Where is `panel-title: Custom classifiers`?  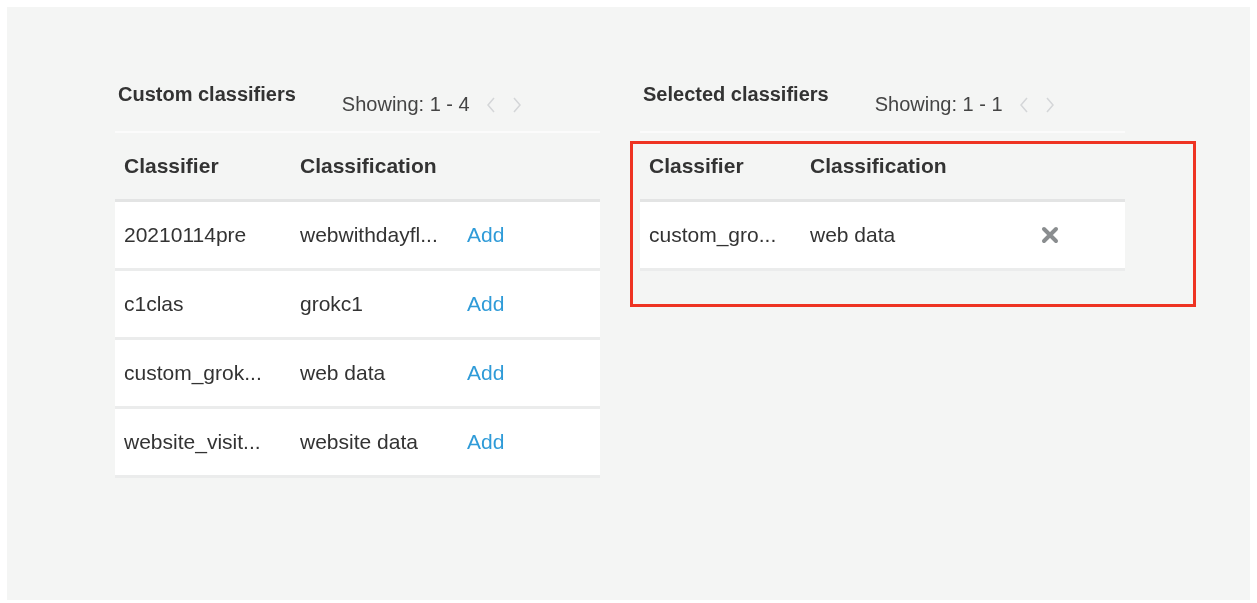
panel-title: Custom classifiers is located at coordinates (207, 94).